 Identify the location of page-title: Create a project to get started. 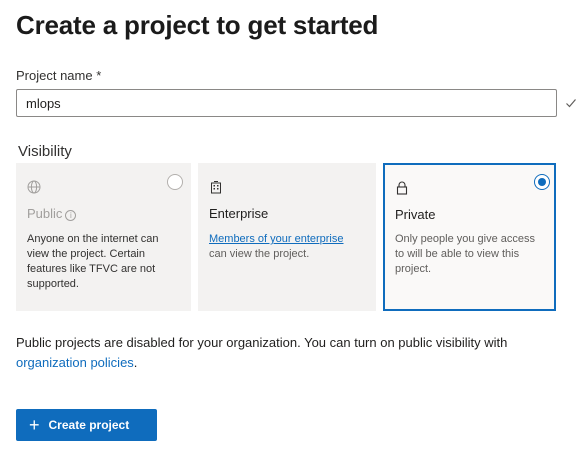
(197, 25).